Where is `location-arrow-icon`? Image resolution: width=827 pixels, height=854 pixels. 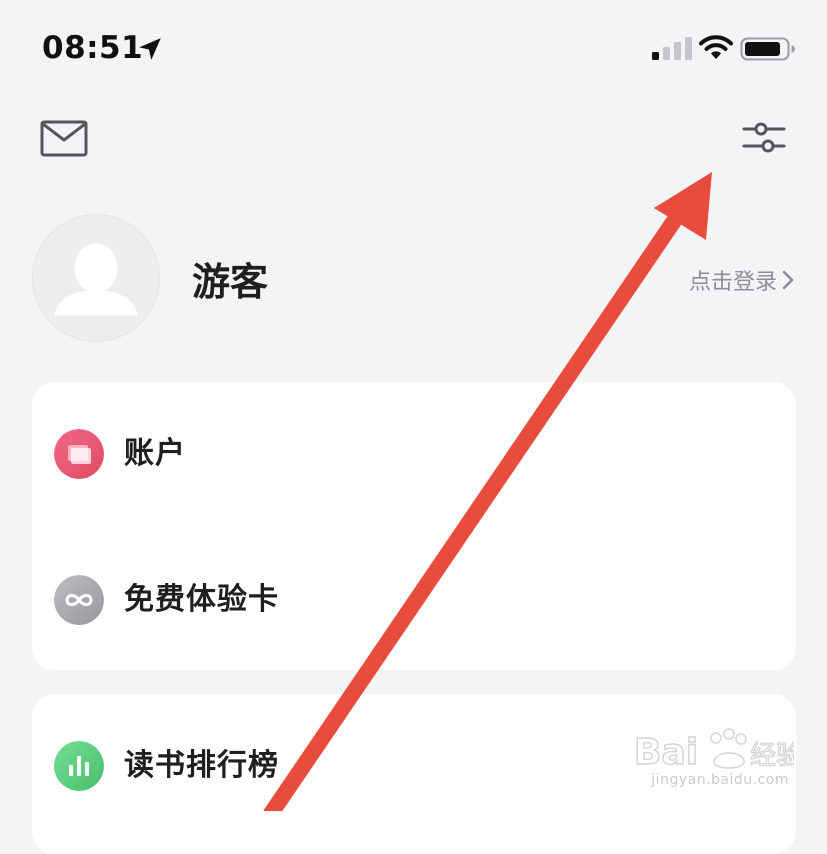
location-arrow-icon is located at coordinates (150, 49).